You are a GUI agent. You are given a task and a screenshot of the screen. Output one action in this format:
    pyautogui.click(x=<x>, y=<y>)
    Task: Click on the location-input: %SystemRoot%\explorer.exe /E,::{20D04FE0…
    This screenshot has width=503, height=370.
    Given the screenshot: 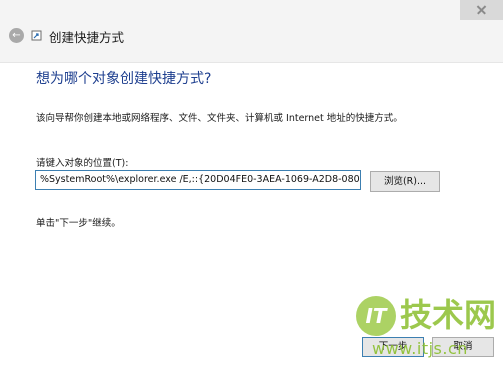 What is the action you would take?
    pyautogui.click(x=198, y=180)
    